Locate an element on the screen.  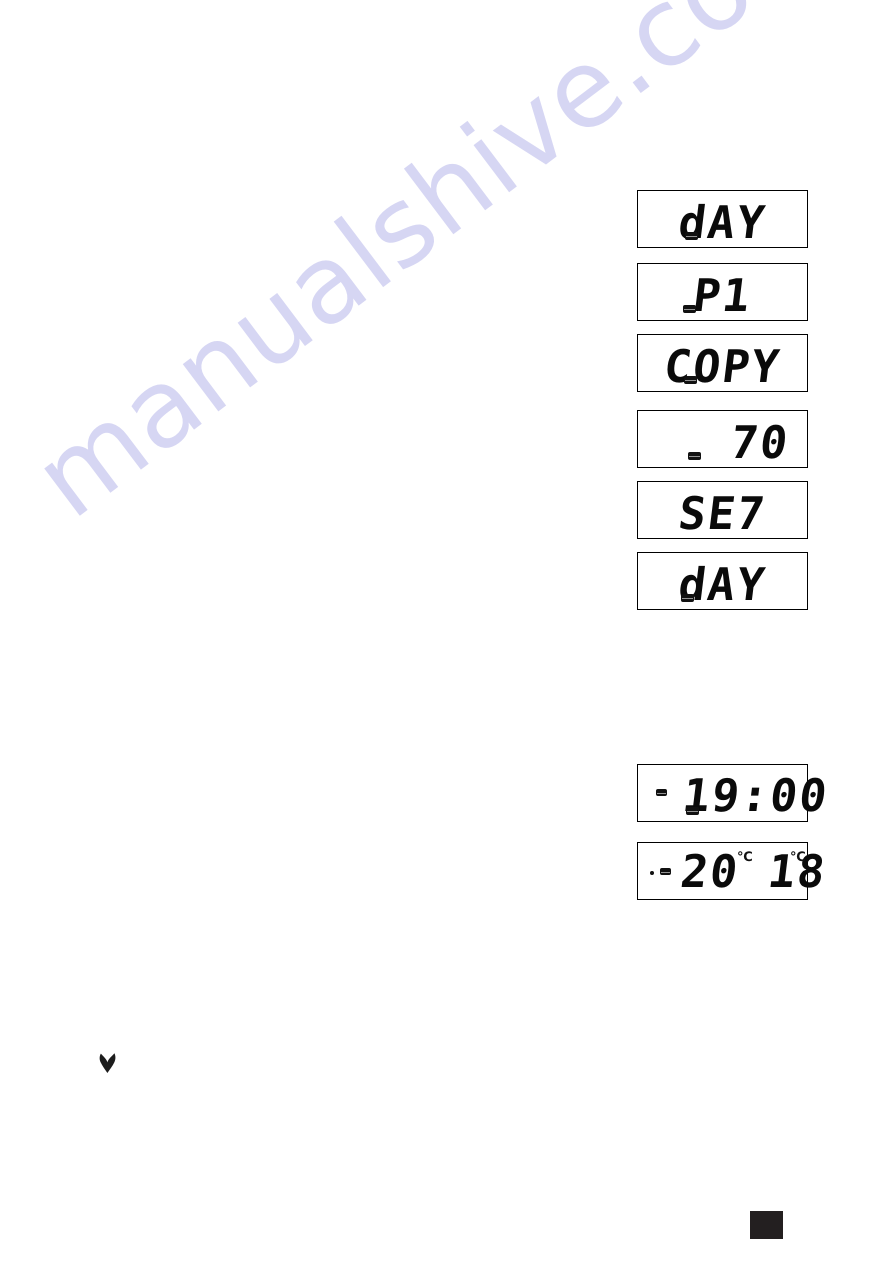
dot-icon is located at coordinates (652, 873).